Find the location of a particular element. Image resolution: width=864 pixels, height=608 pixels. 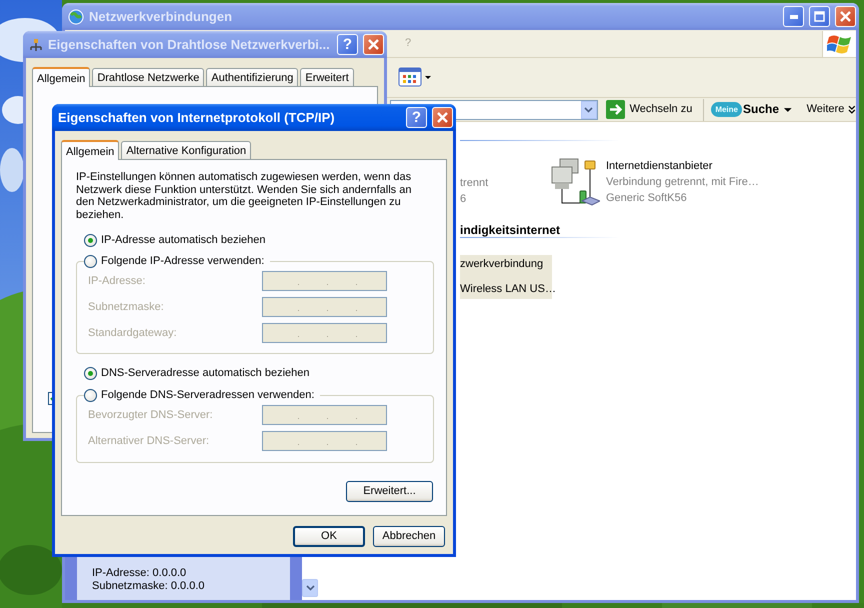

connection-status: 6 is located at coordinates (464, 199).